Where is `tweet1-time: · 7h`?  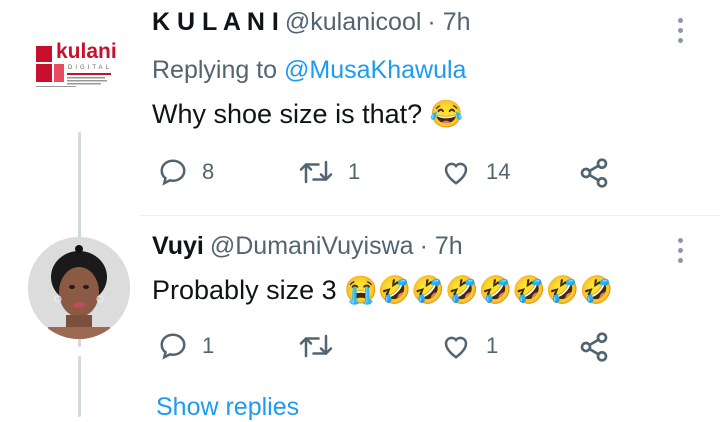
tweet1-time: · 7h is located at coordinates (448, 22).